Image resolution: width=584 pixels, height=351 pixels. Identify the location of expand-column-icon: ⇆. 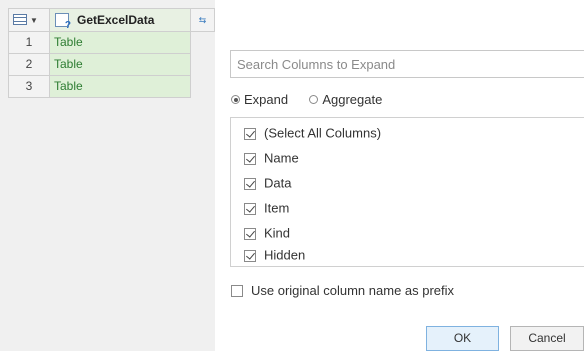
(202, 20).